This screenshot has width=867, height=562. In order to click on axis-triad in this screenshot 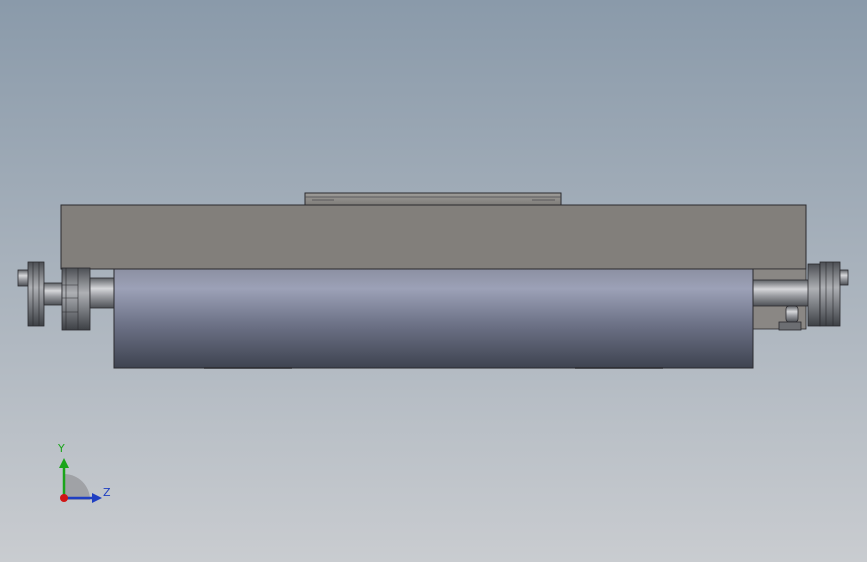, I will do `click(80, 480)`.